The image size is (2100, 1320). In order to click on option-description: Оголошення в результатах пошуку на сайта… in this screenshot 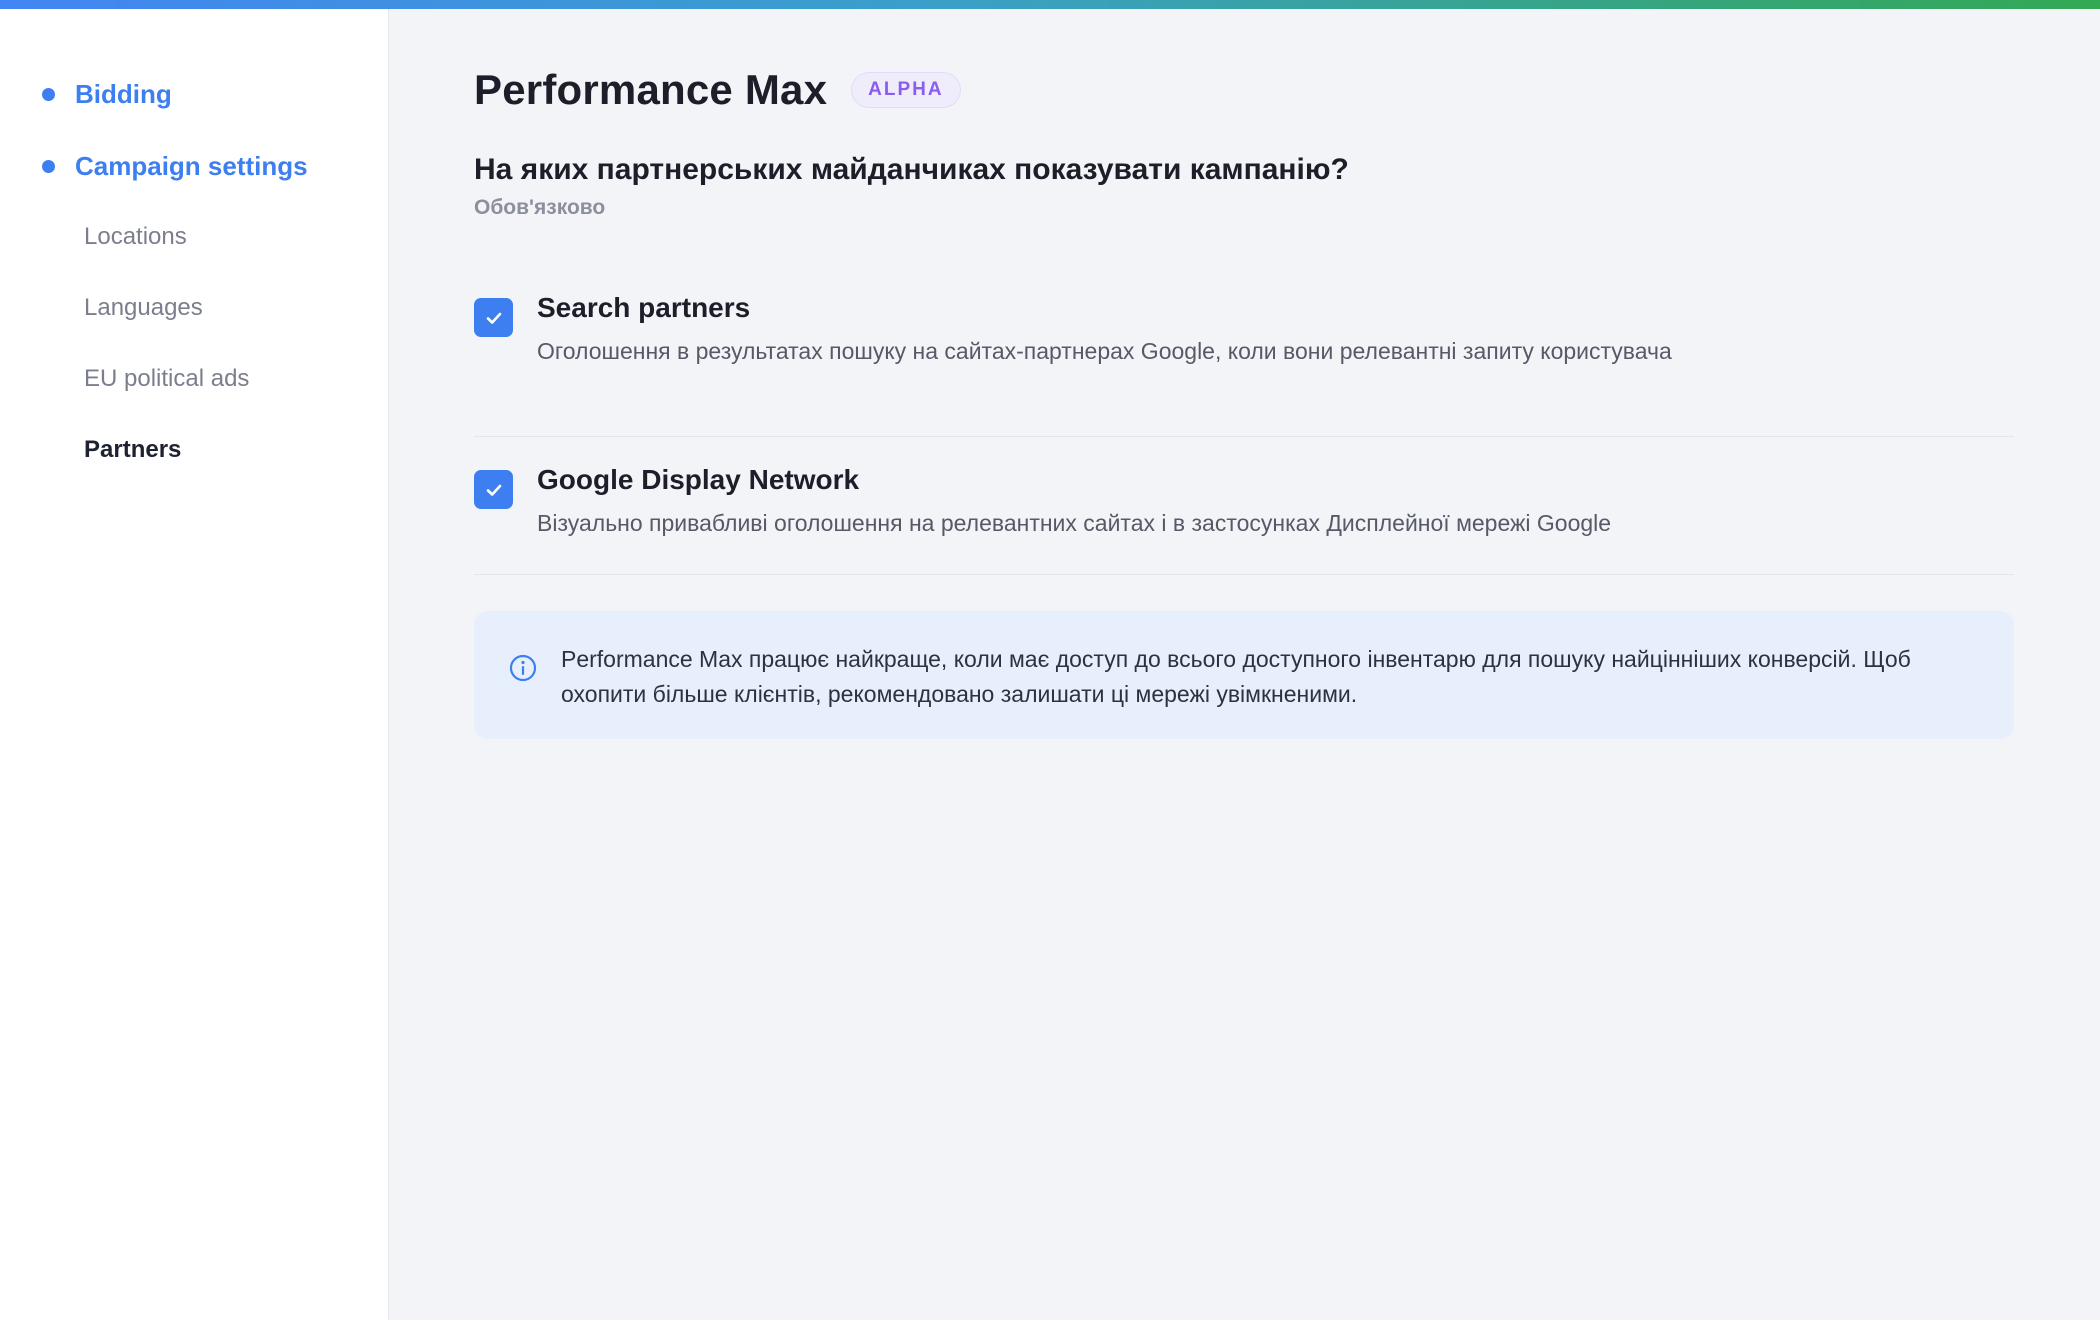, I will do `click(1104, 351)`.